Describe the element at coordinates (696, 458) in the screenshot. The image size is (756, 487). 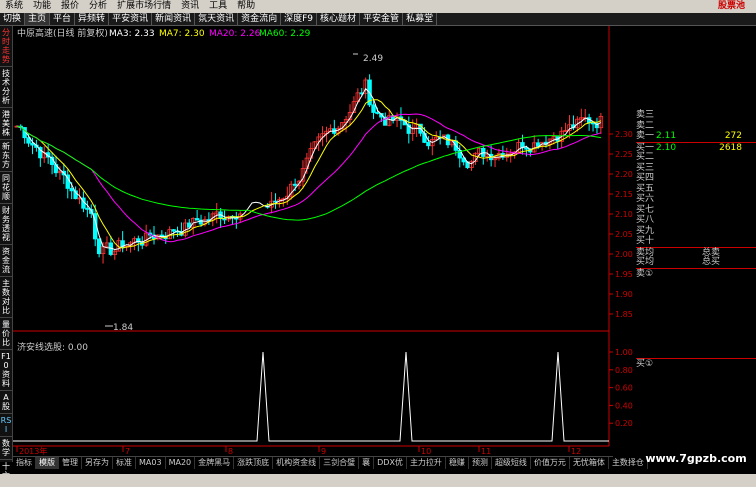
I see `watermark: www.7gpzb.com` at that location.